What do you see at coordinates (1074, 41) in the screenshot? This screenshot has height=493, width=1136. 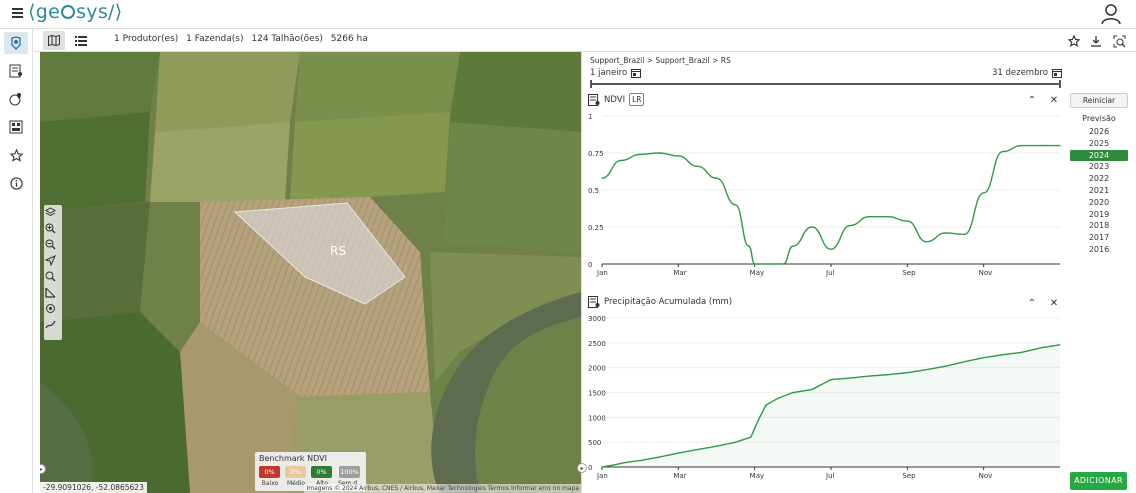 I see `star-icon` at bounding box center [1074, 41].